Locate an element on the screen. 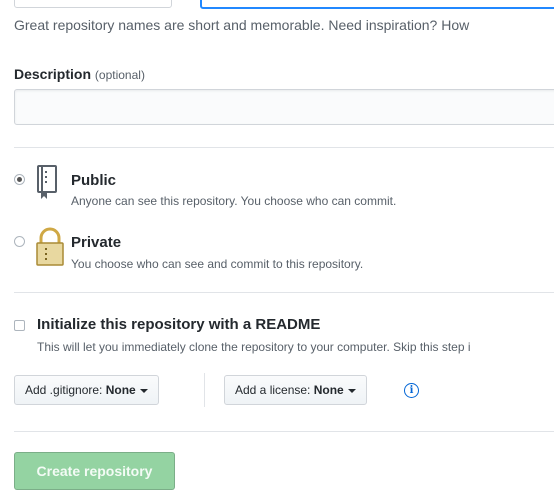 This screenshot has height=498, width=554. vertical-separator is located at coordinates (204, 390).